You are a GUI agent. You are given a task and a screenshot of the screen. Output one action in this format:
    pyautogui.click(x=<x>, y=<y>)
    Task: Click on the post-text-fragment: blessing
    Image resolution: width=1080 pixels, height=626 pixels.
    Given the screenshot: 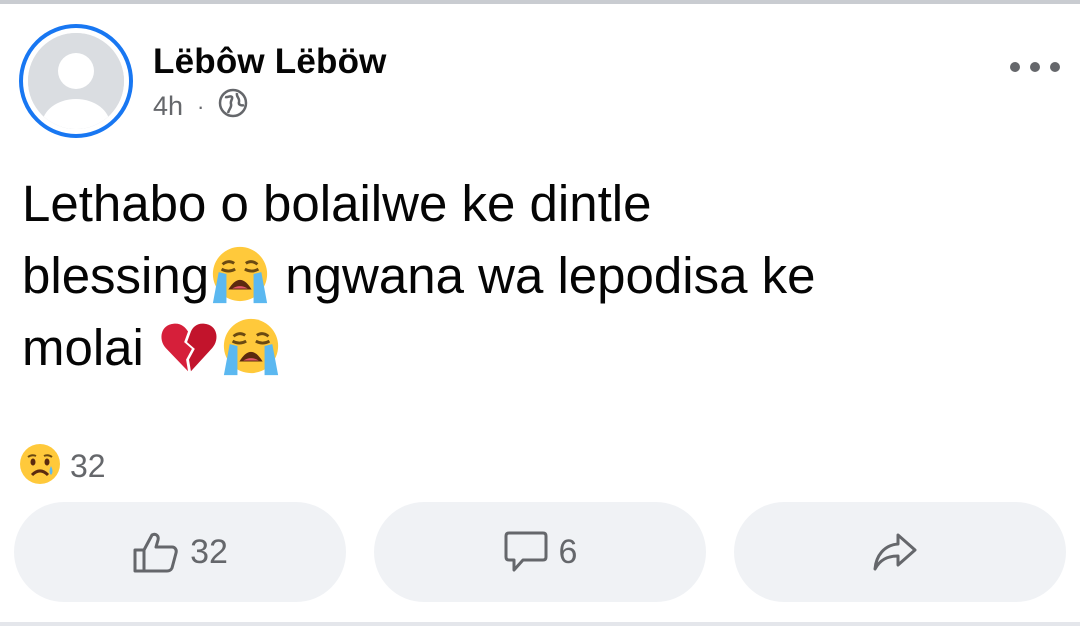 What is the action you would take?
    pyautogui.click(x=116, y=275)
    